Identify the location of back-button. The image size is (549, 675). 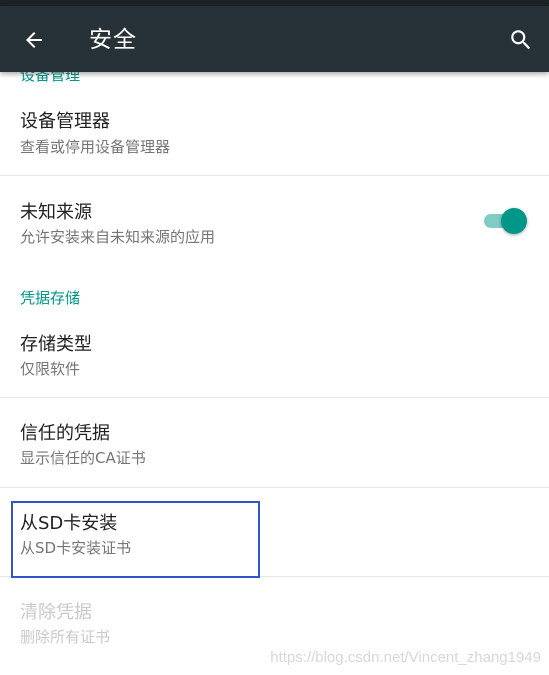
(34, 40).